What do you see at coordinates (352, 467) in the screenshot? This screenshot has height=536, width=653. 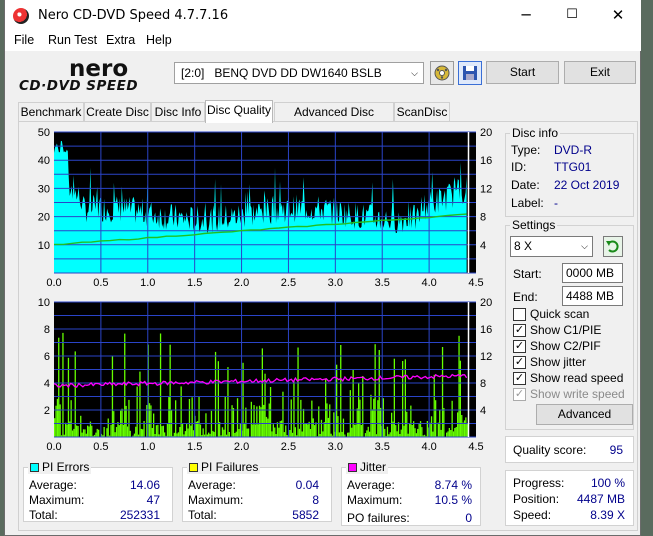 I see `jitter-swatch` at bounding box center [352, 467].